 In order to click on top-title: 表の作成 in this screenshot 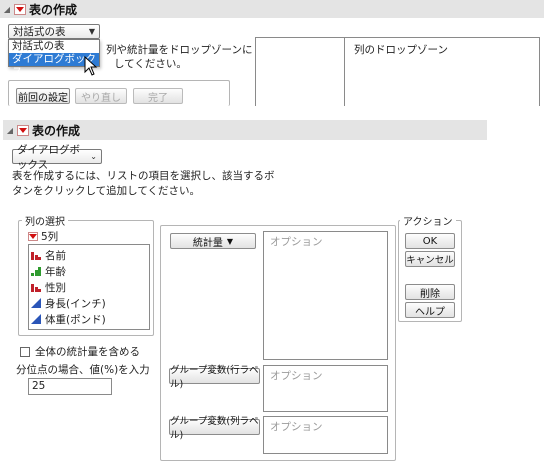, I will do `click(53, 9)`.